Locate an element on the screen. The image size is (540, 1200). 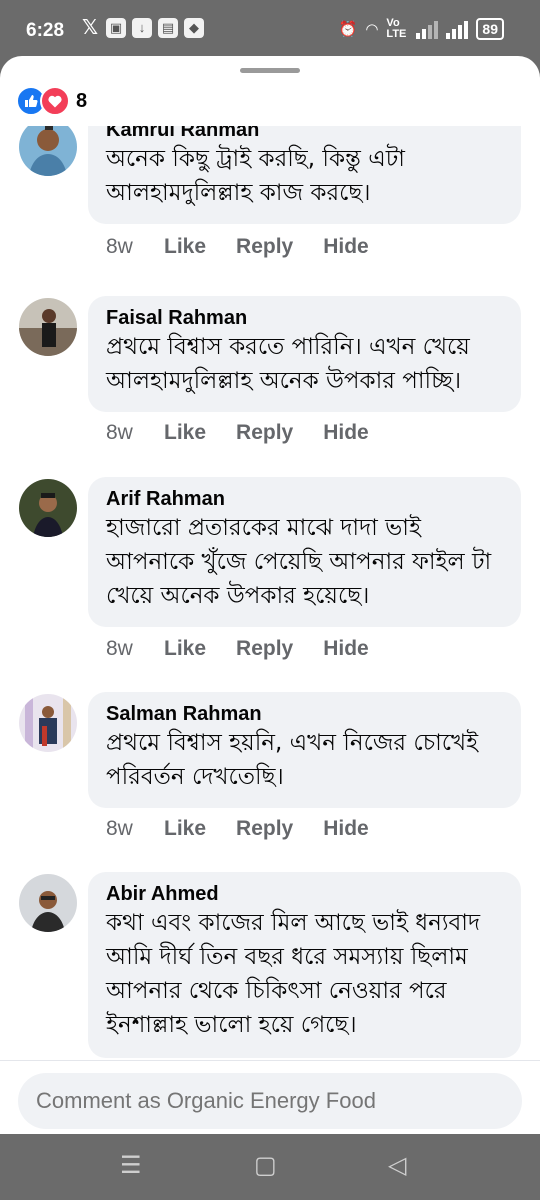
comment-composer is located at coordinates (270, 1097).